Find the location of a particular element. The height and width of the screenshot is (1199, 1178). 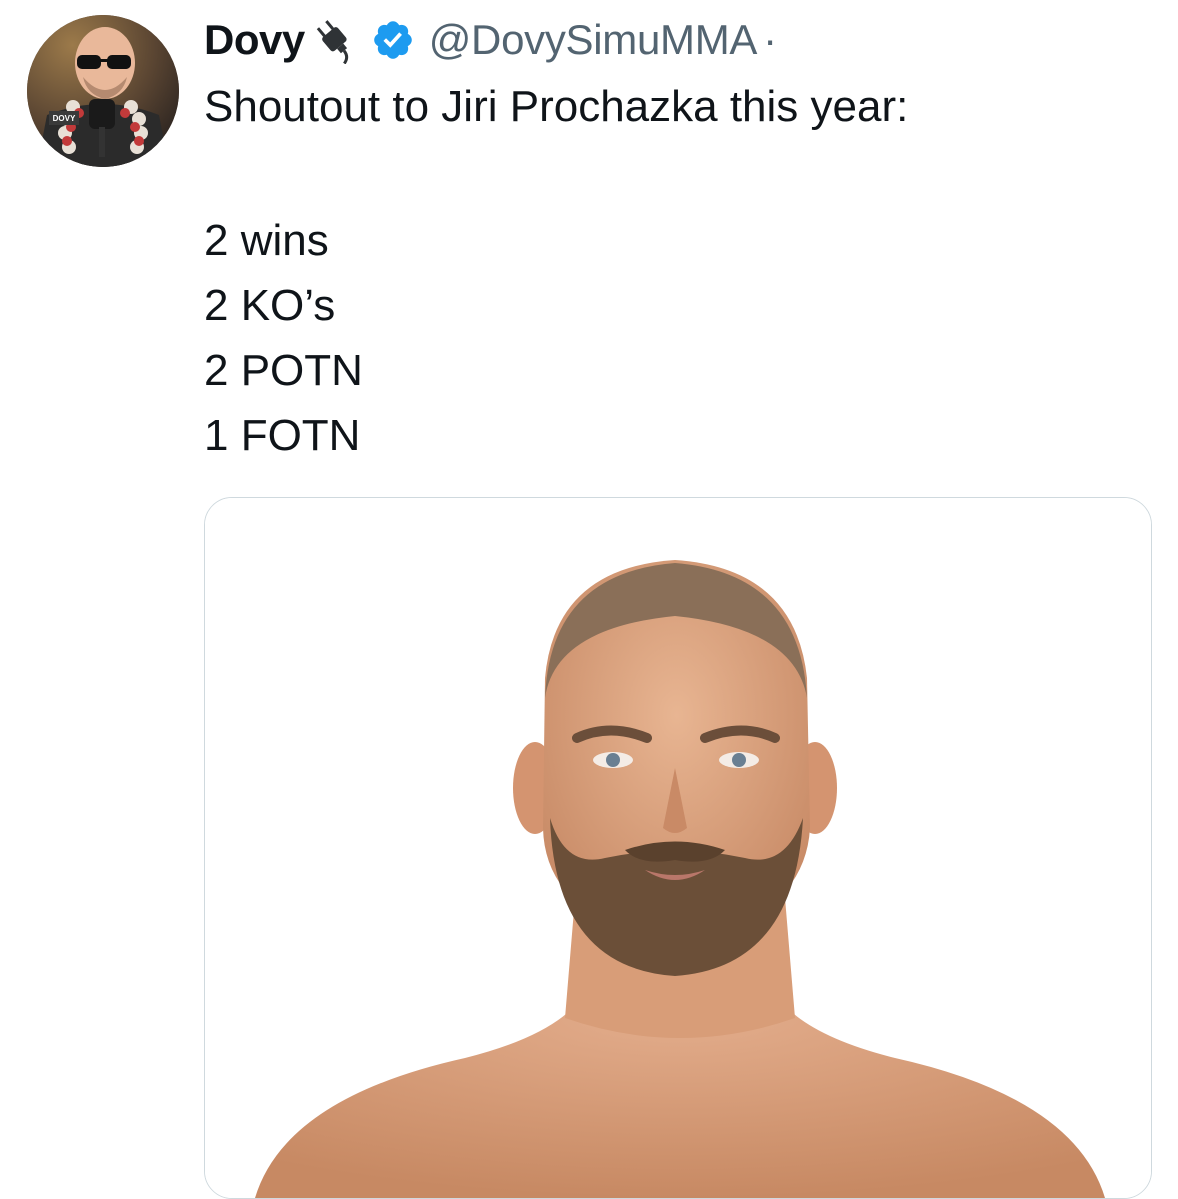

tweet-text-line: 1 FOTN is located at coordinates (282, 435).